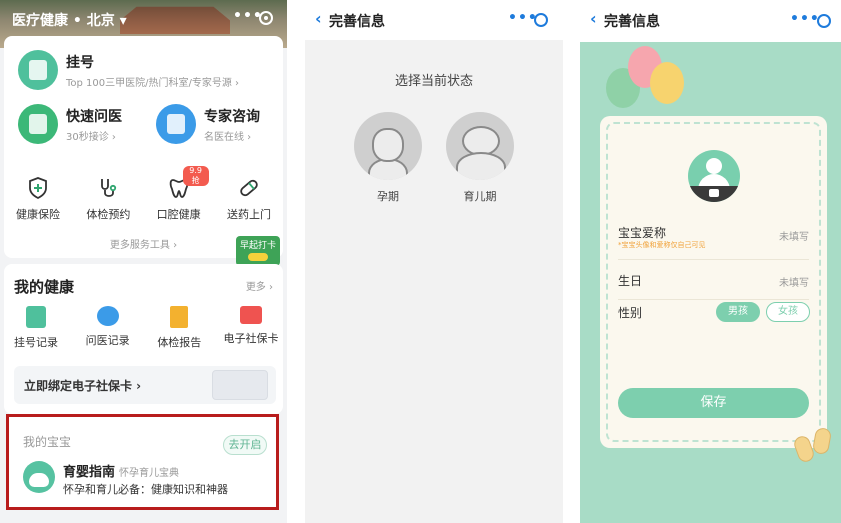  What do you see at coordinates (713, 240) in the screenshot?
I see `nickname-row: 宝宝爱称 未填写 *宝宝头像和爱称仅自己可见` at bounding box center [713, 240].